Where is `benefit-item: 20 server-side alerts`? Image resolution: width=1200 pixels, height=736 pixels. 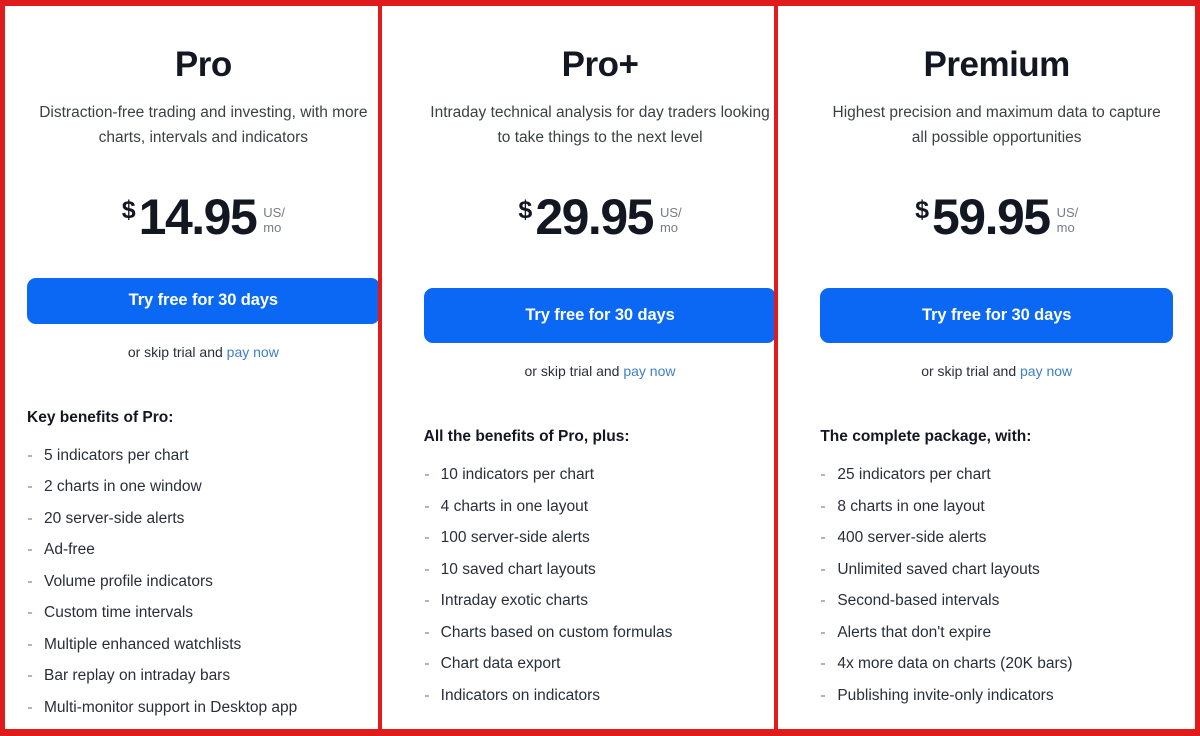 benefit-item: 20 server-side alerts is located at coordinates (203, 518).